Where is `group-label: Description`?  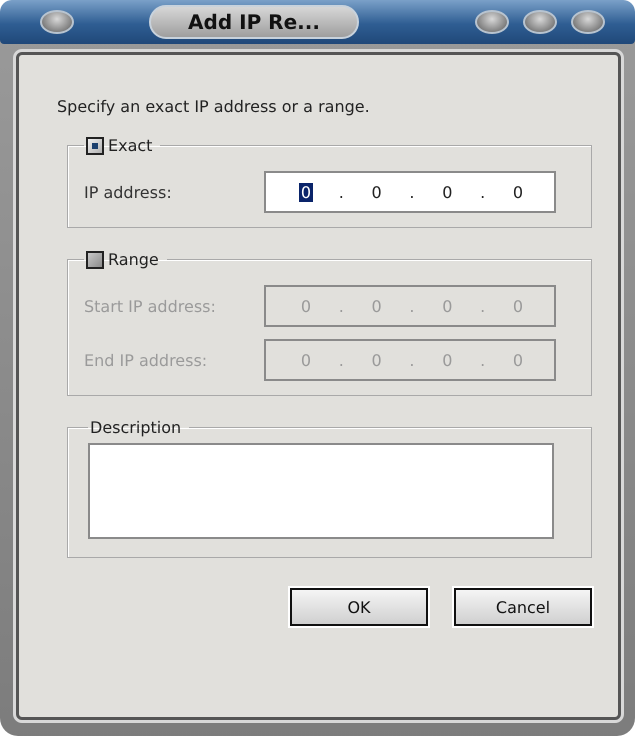
group-label: Description is located at coordinates (136, 427).